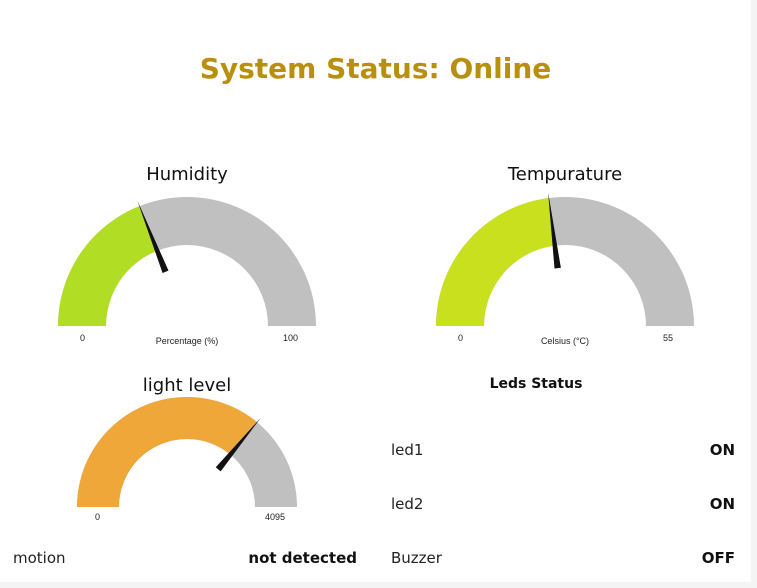 The height and width of the screenshot is (588, 757). Describe the element at coordinates (536, 384) in the screenshot. I see `leds-status-title: Leds Status` at that location.